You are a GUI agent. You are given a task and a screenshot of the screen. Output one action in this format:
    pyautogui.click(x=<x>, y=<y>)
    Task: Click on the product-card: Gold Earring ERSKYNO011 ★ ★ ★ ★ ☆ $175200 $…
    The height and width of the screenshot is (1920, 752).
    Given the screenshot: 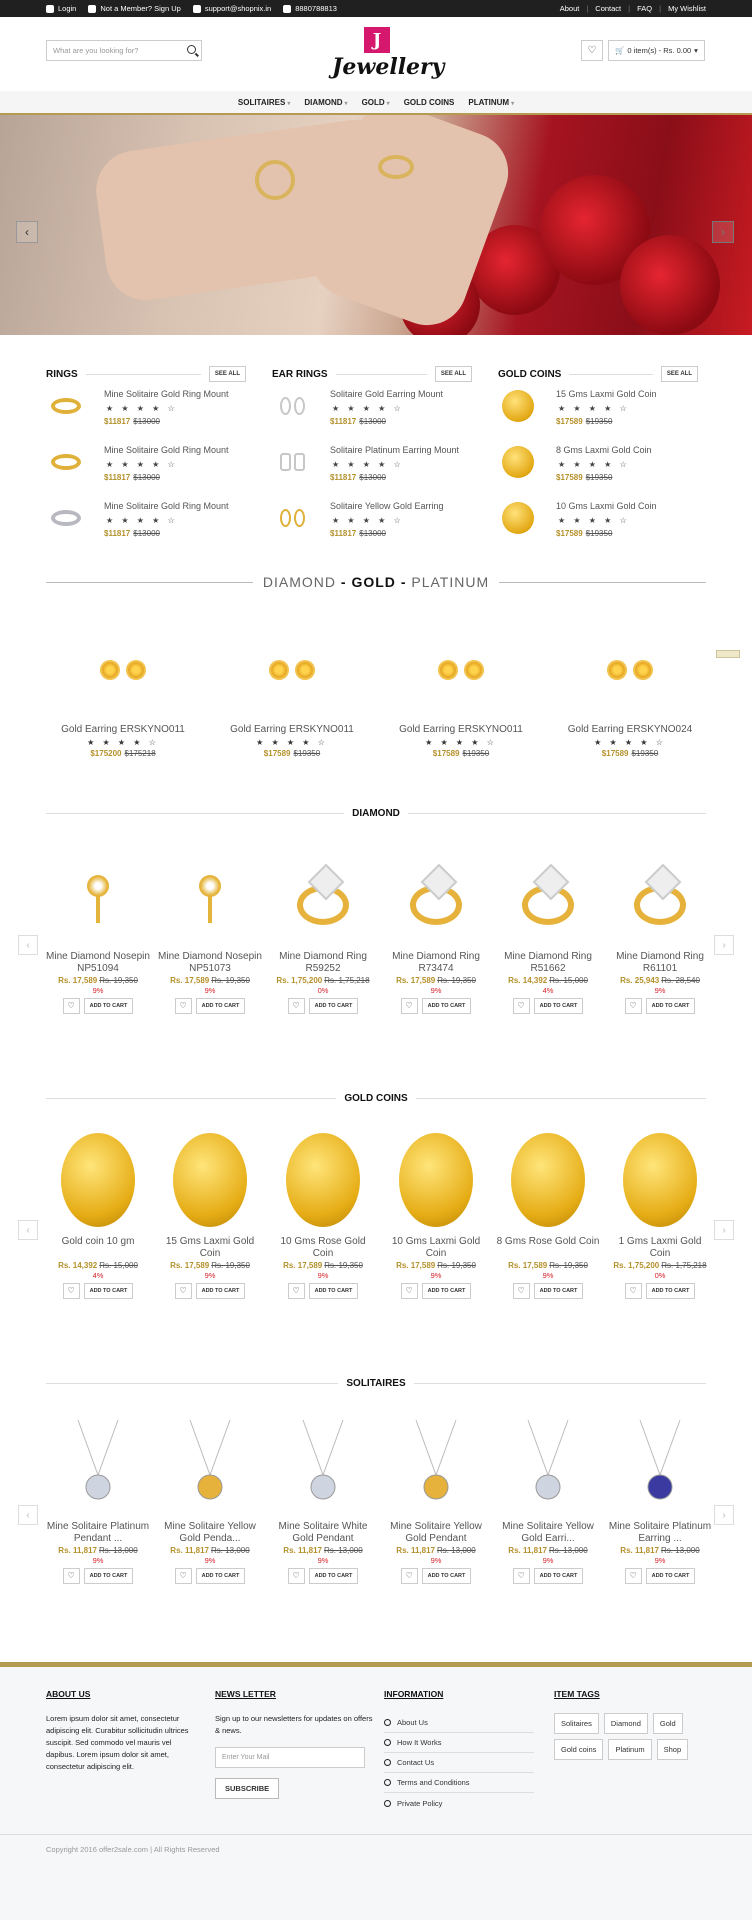 What is the action you would take?
    pyautogui.click(x=123, y=689)
    